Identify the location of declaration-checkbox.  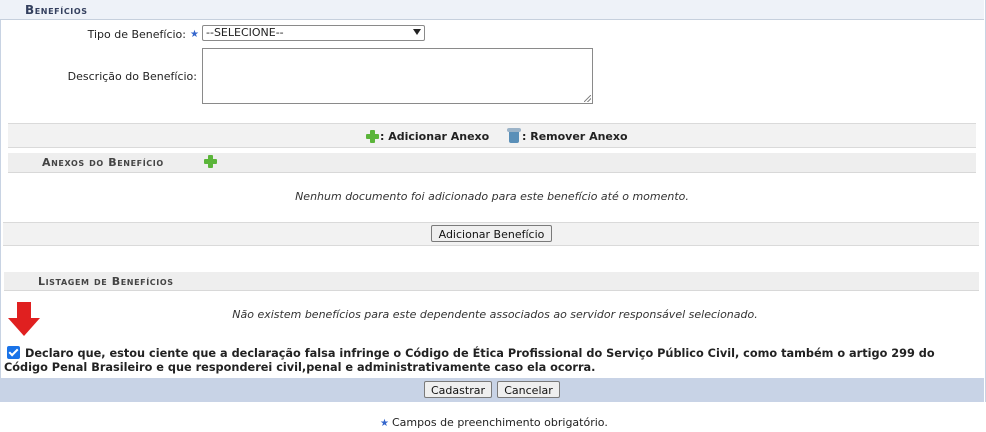
(13, 352).